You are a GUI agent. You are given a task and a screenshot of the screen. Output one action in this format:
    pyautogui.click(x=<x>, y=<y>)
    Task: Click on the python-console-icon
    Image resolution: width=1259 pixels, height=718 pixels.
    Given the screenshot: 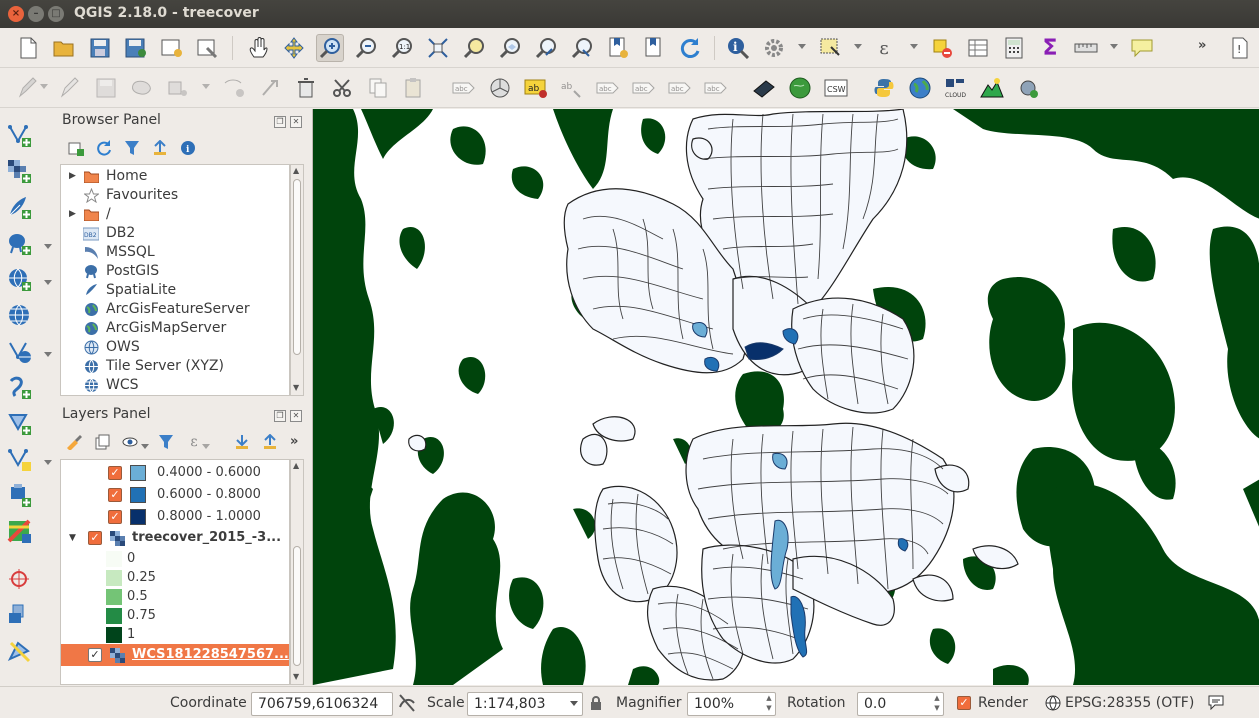 What is the action you would take?
    pyautogui.click(x=884, y=88)
    